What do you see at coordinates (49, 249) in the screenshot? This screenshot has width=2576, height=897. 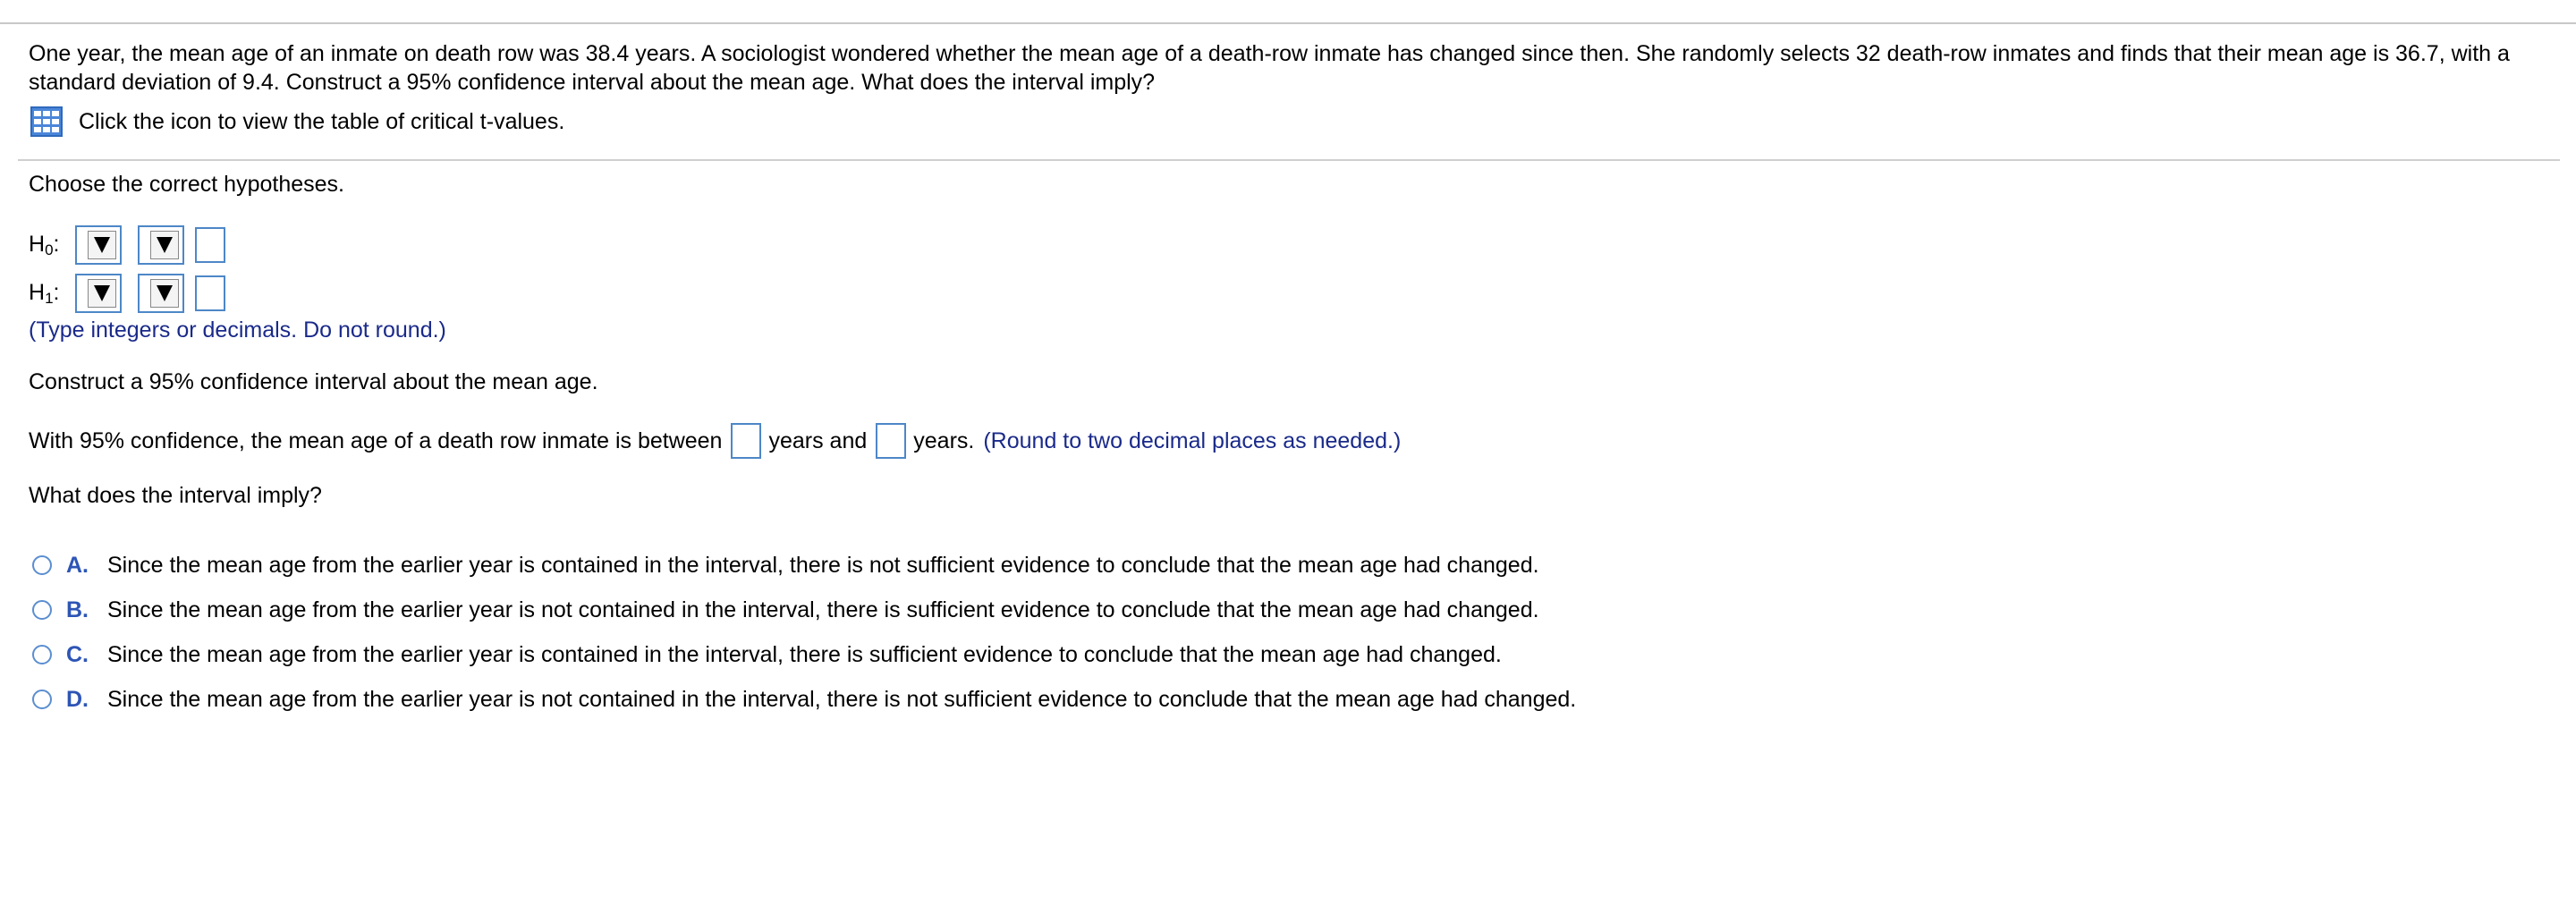 I see `h0-subscript: 0` at bounding box center [49, 249].